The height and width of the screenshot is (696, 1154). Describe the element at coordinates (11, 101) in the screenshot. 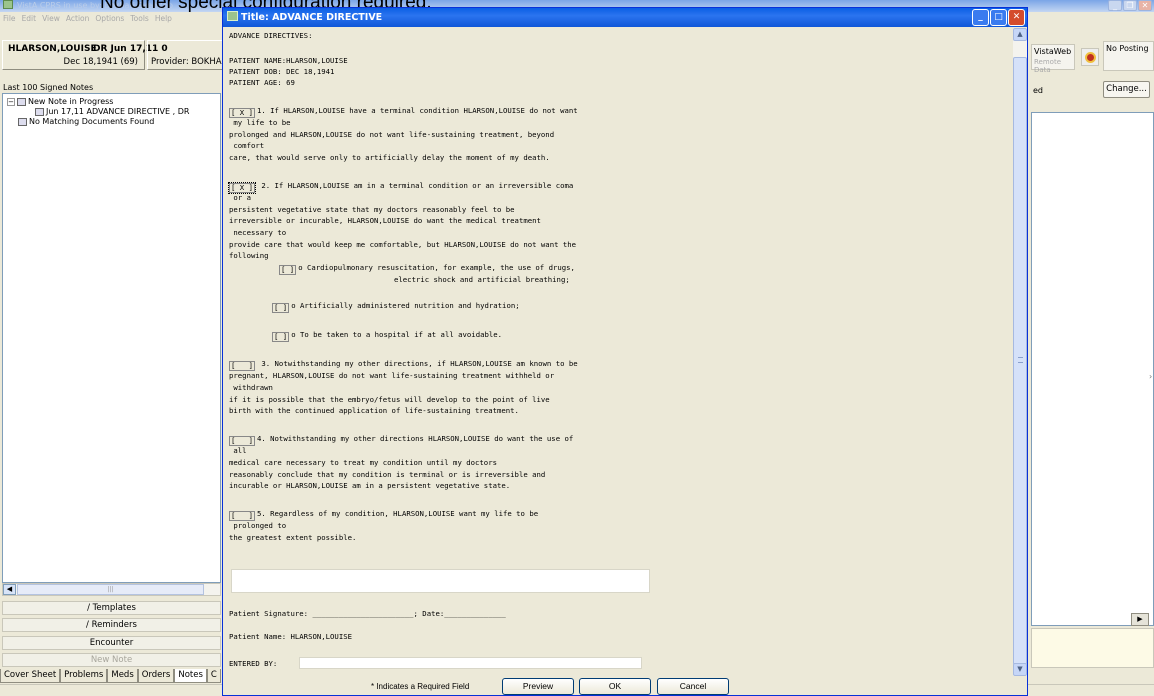

I see `collapse-icon: −` at that location.